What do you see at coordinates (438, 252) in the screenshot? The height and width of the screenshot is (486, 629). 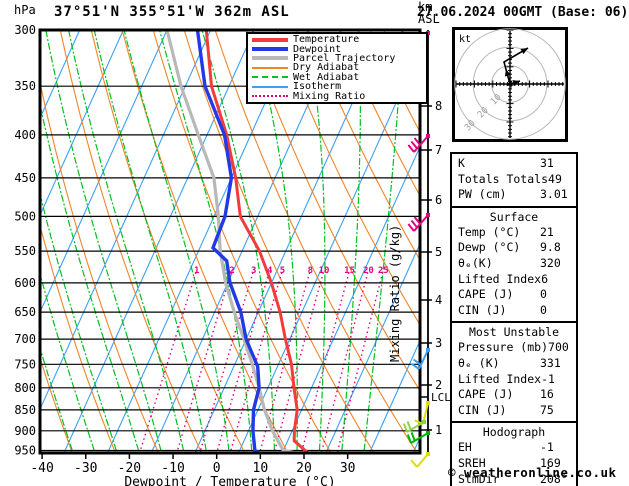 I see `km-tick-label: 5` at bounding box center [438, 252].